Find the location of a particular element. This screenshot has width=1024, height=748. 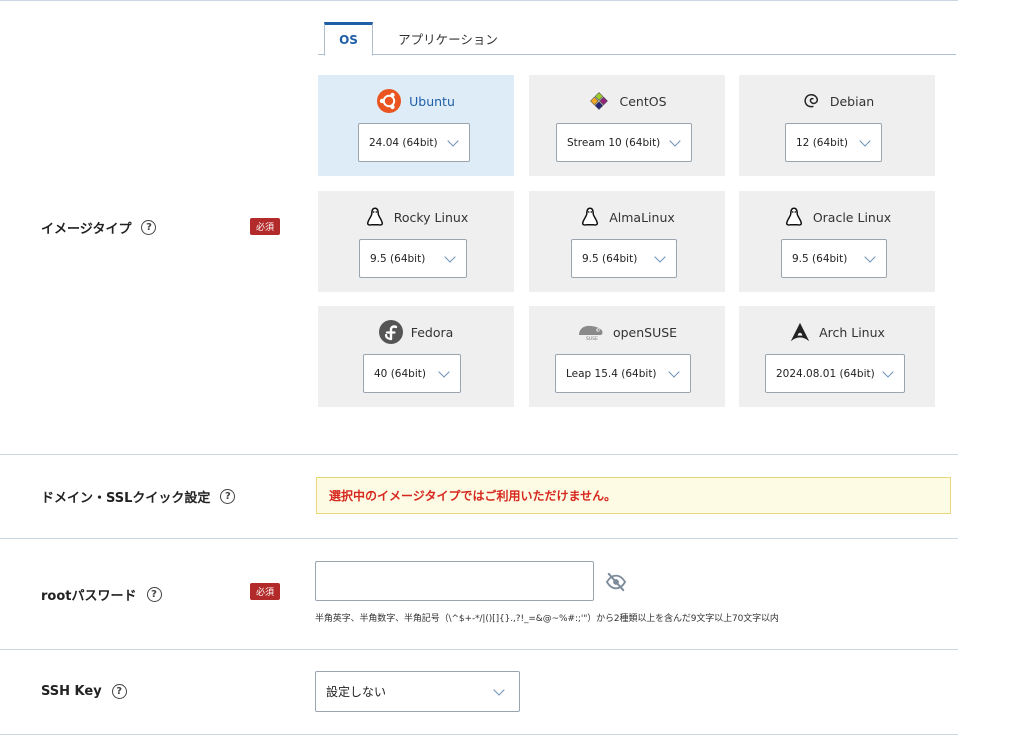

arch-logo-icon is located at coordinates (800, 332).